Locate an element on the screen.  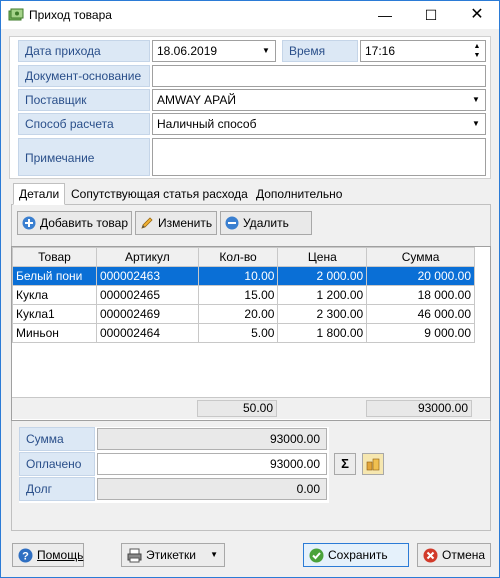
totals-row: 50.00 93000.00 is located at coordinates (251, 408).